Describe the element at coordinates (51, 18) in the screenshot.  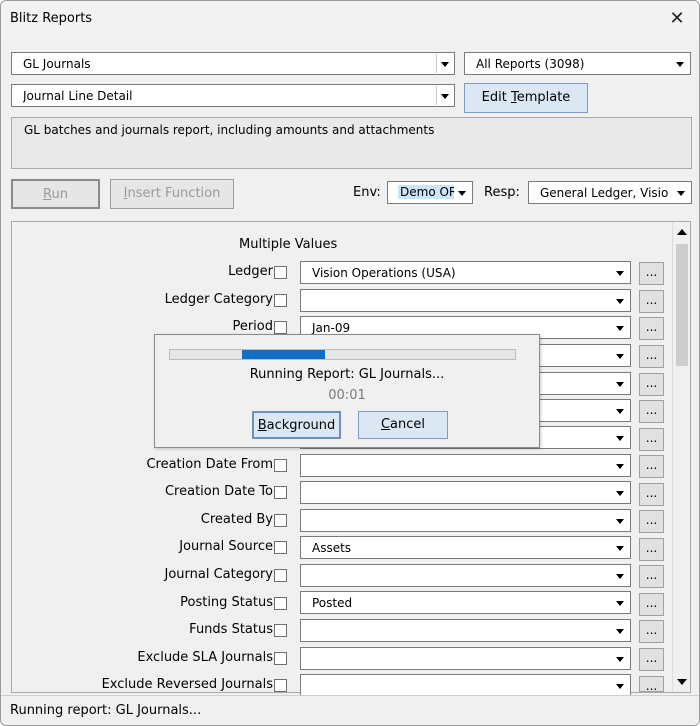
I see `window-title: Blitz Reports` at that location.